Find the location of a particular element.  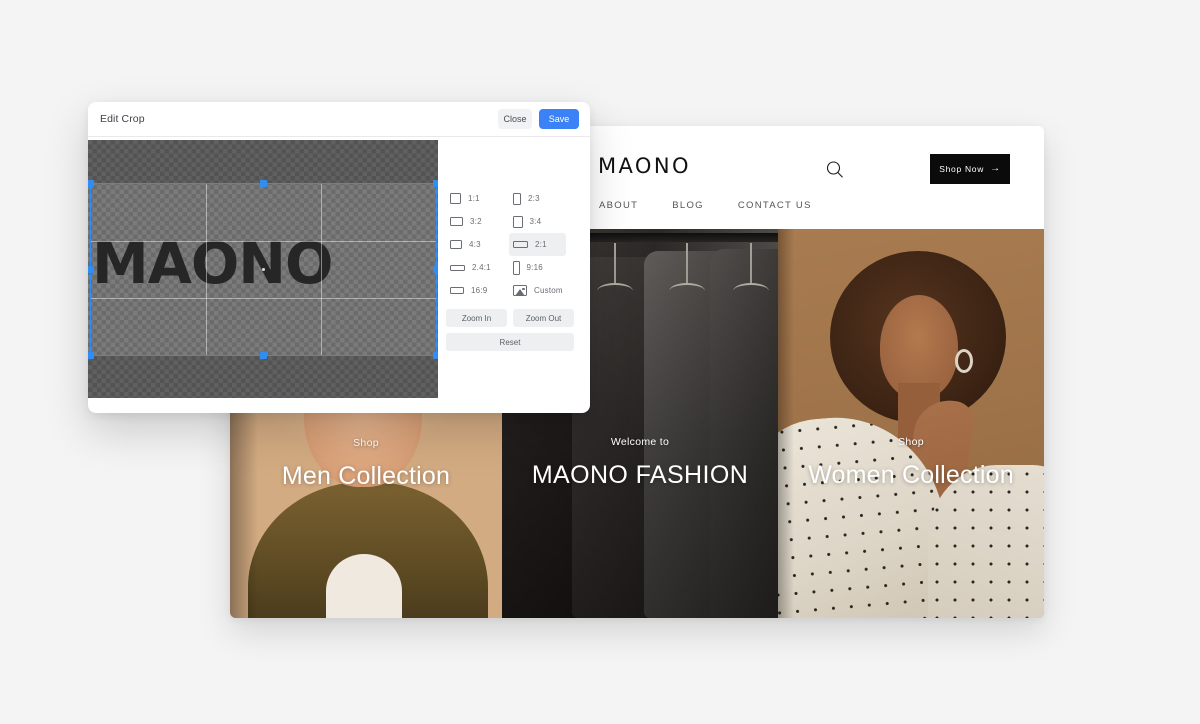

reset-button-row: Reset is located at coordinates (510, 342).